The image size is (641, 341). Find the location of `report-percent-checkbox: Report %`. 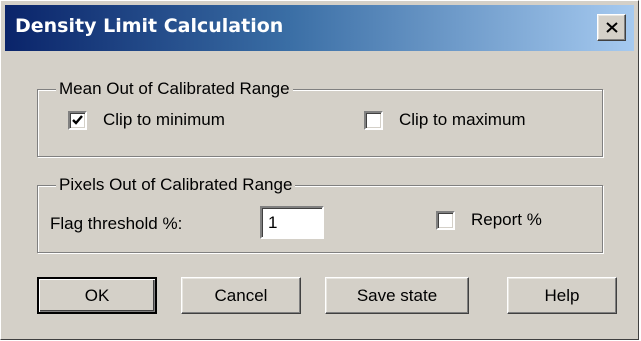

report-percent-checkbox: Report % is located at coordinates (489, 220).